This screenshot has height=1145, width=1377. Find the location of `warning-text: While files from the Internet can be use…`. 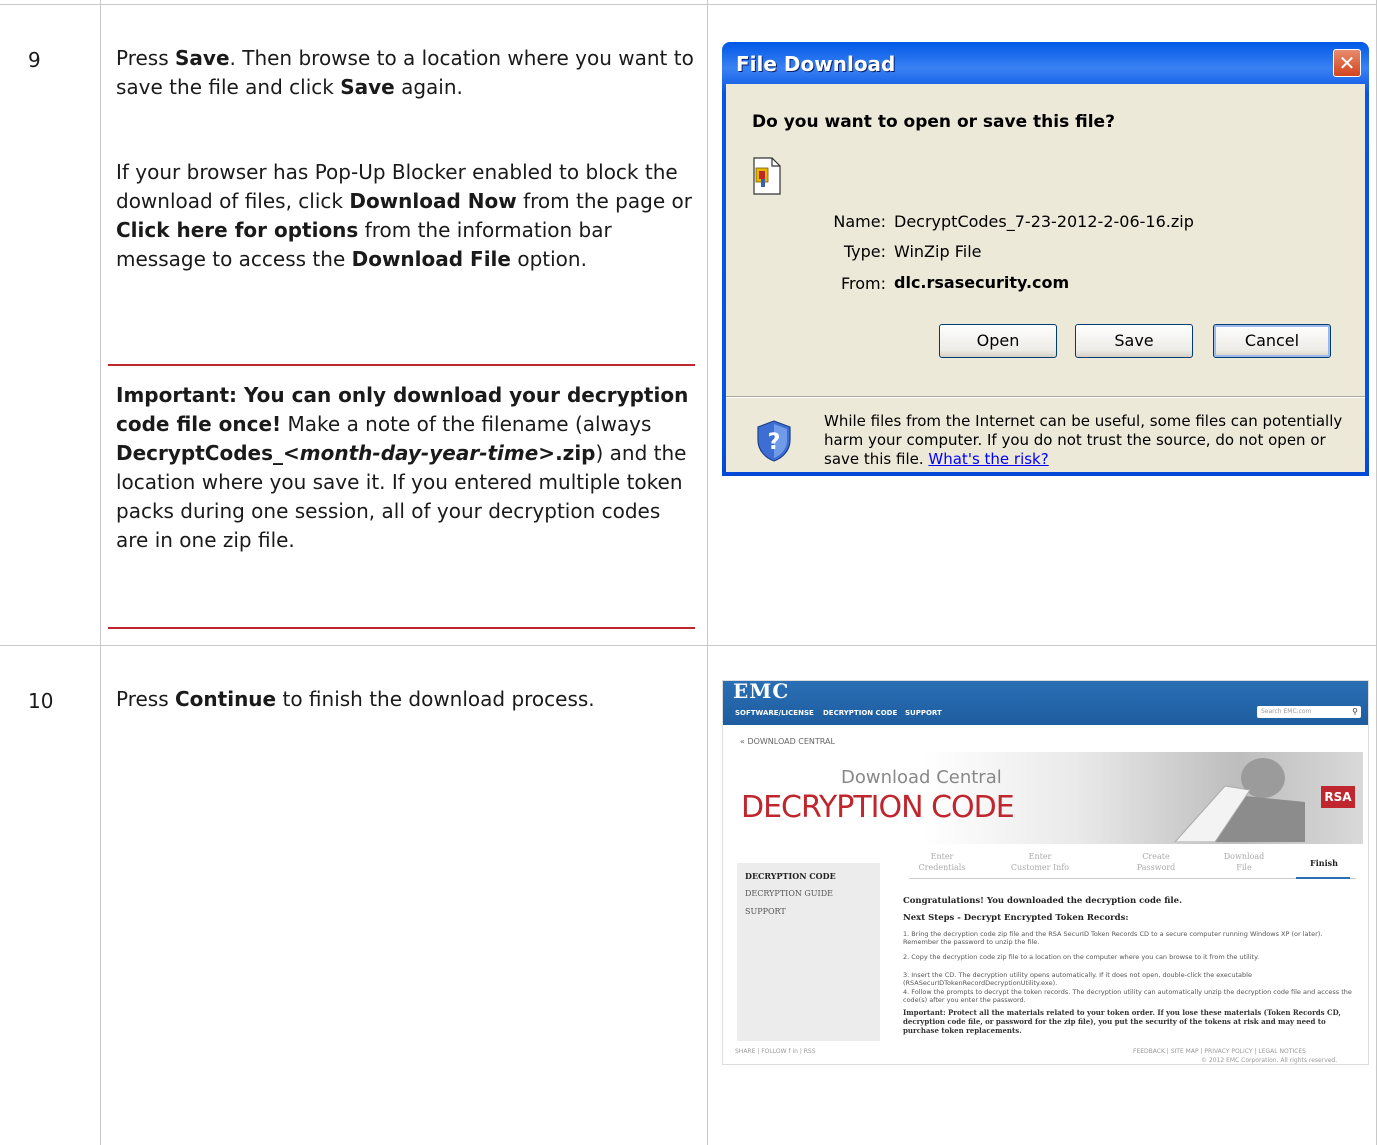

warning-text: While files from the Internet can be use… is located at coordinates (1083, 440).